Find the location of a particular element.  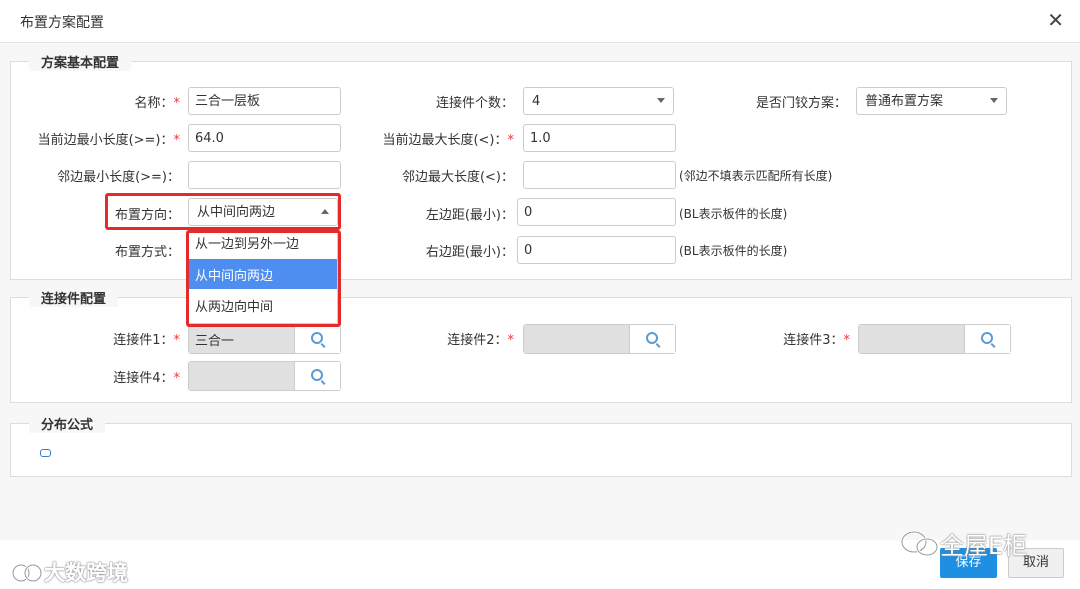

name-input: 三合一层板 is located at coordinates (264, 101).